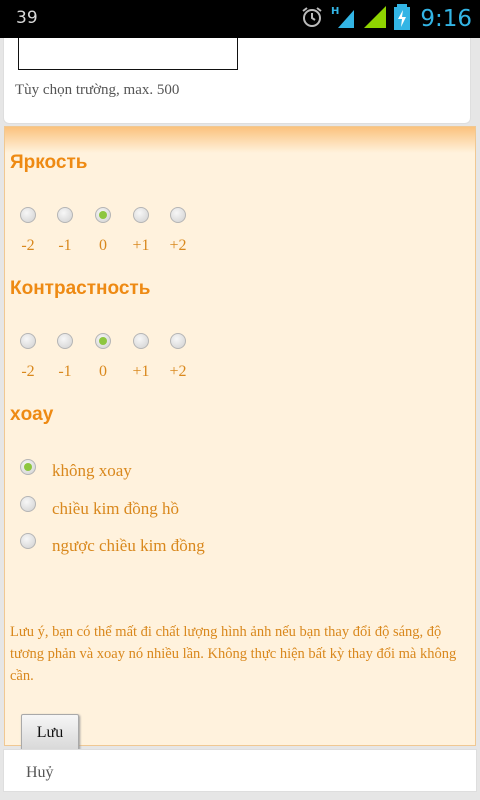  Describe the element at coordinates (402, 19) in the screenshot. I see `battery-charging-icon` at that location.